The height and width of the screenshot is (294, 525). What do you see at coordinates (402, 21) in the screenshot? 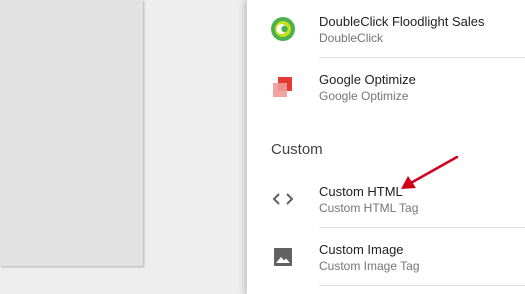
I see `tag-item-title: DoubleClick Floodlight Sales` at bounding box center [402, 21].